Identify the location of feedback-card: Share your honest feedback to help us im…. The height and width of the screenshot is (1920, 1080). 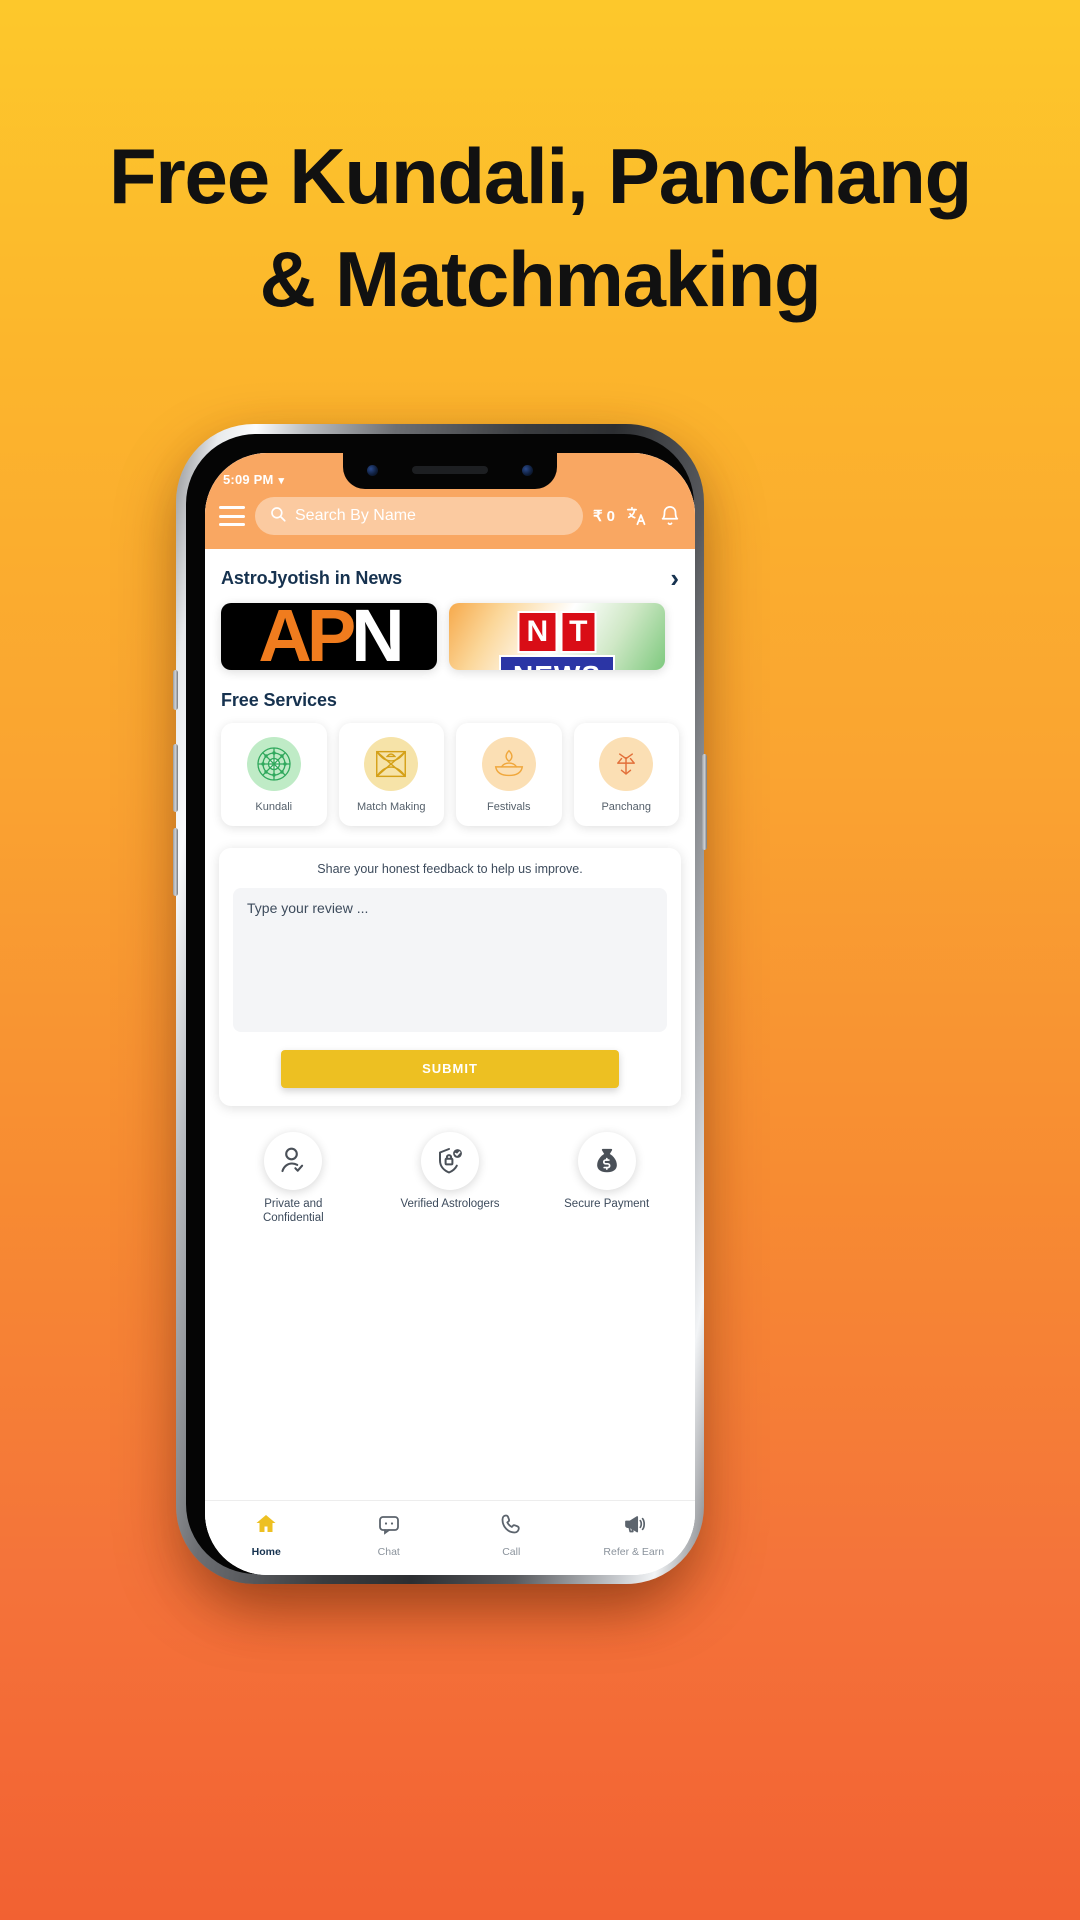
(450, 976).